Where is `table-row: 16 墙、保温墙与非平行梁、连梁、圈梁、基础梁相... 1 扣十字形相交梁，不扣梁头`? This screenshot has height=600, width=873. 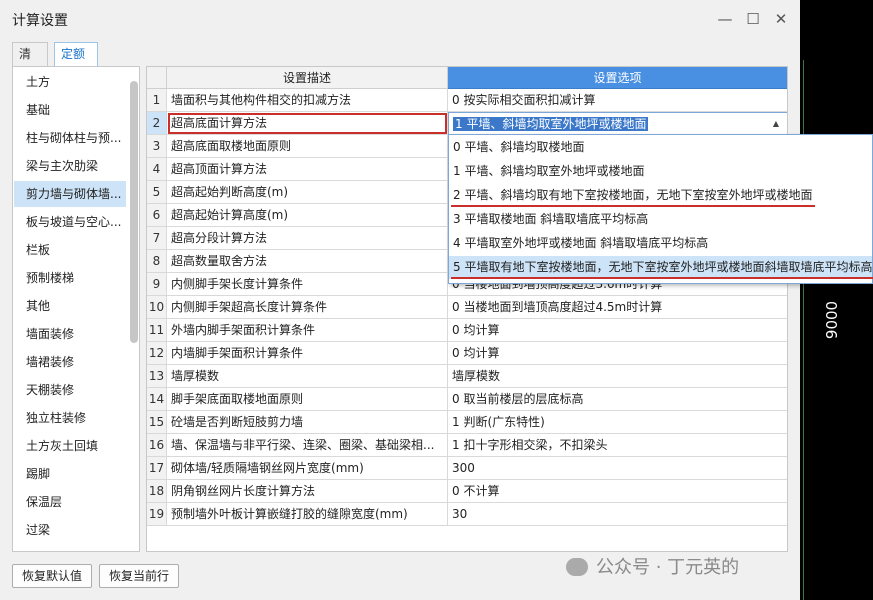
table-row: 16 墙、保温墙与非平行梁、连梁、圈梁、基础梁相... 1 扣十字形相交梁，不扣梁头 is located at coordinates (467, 445).